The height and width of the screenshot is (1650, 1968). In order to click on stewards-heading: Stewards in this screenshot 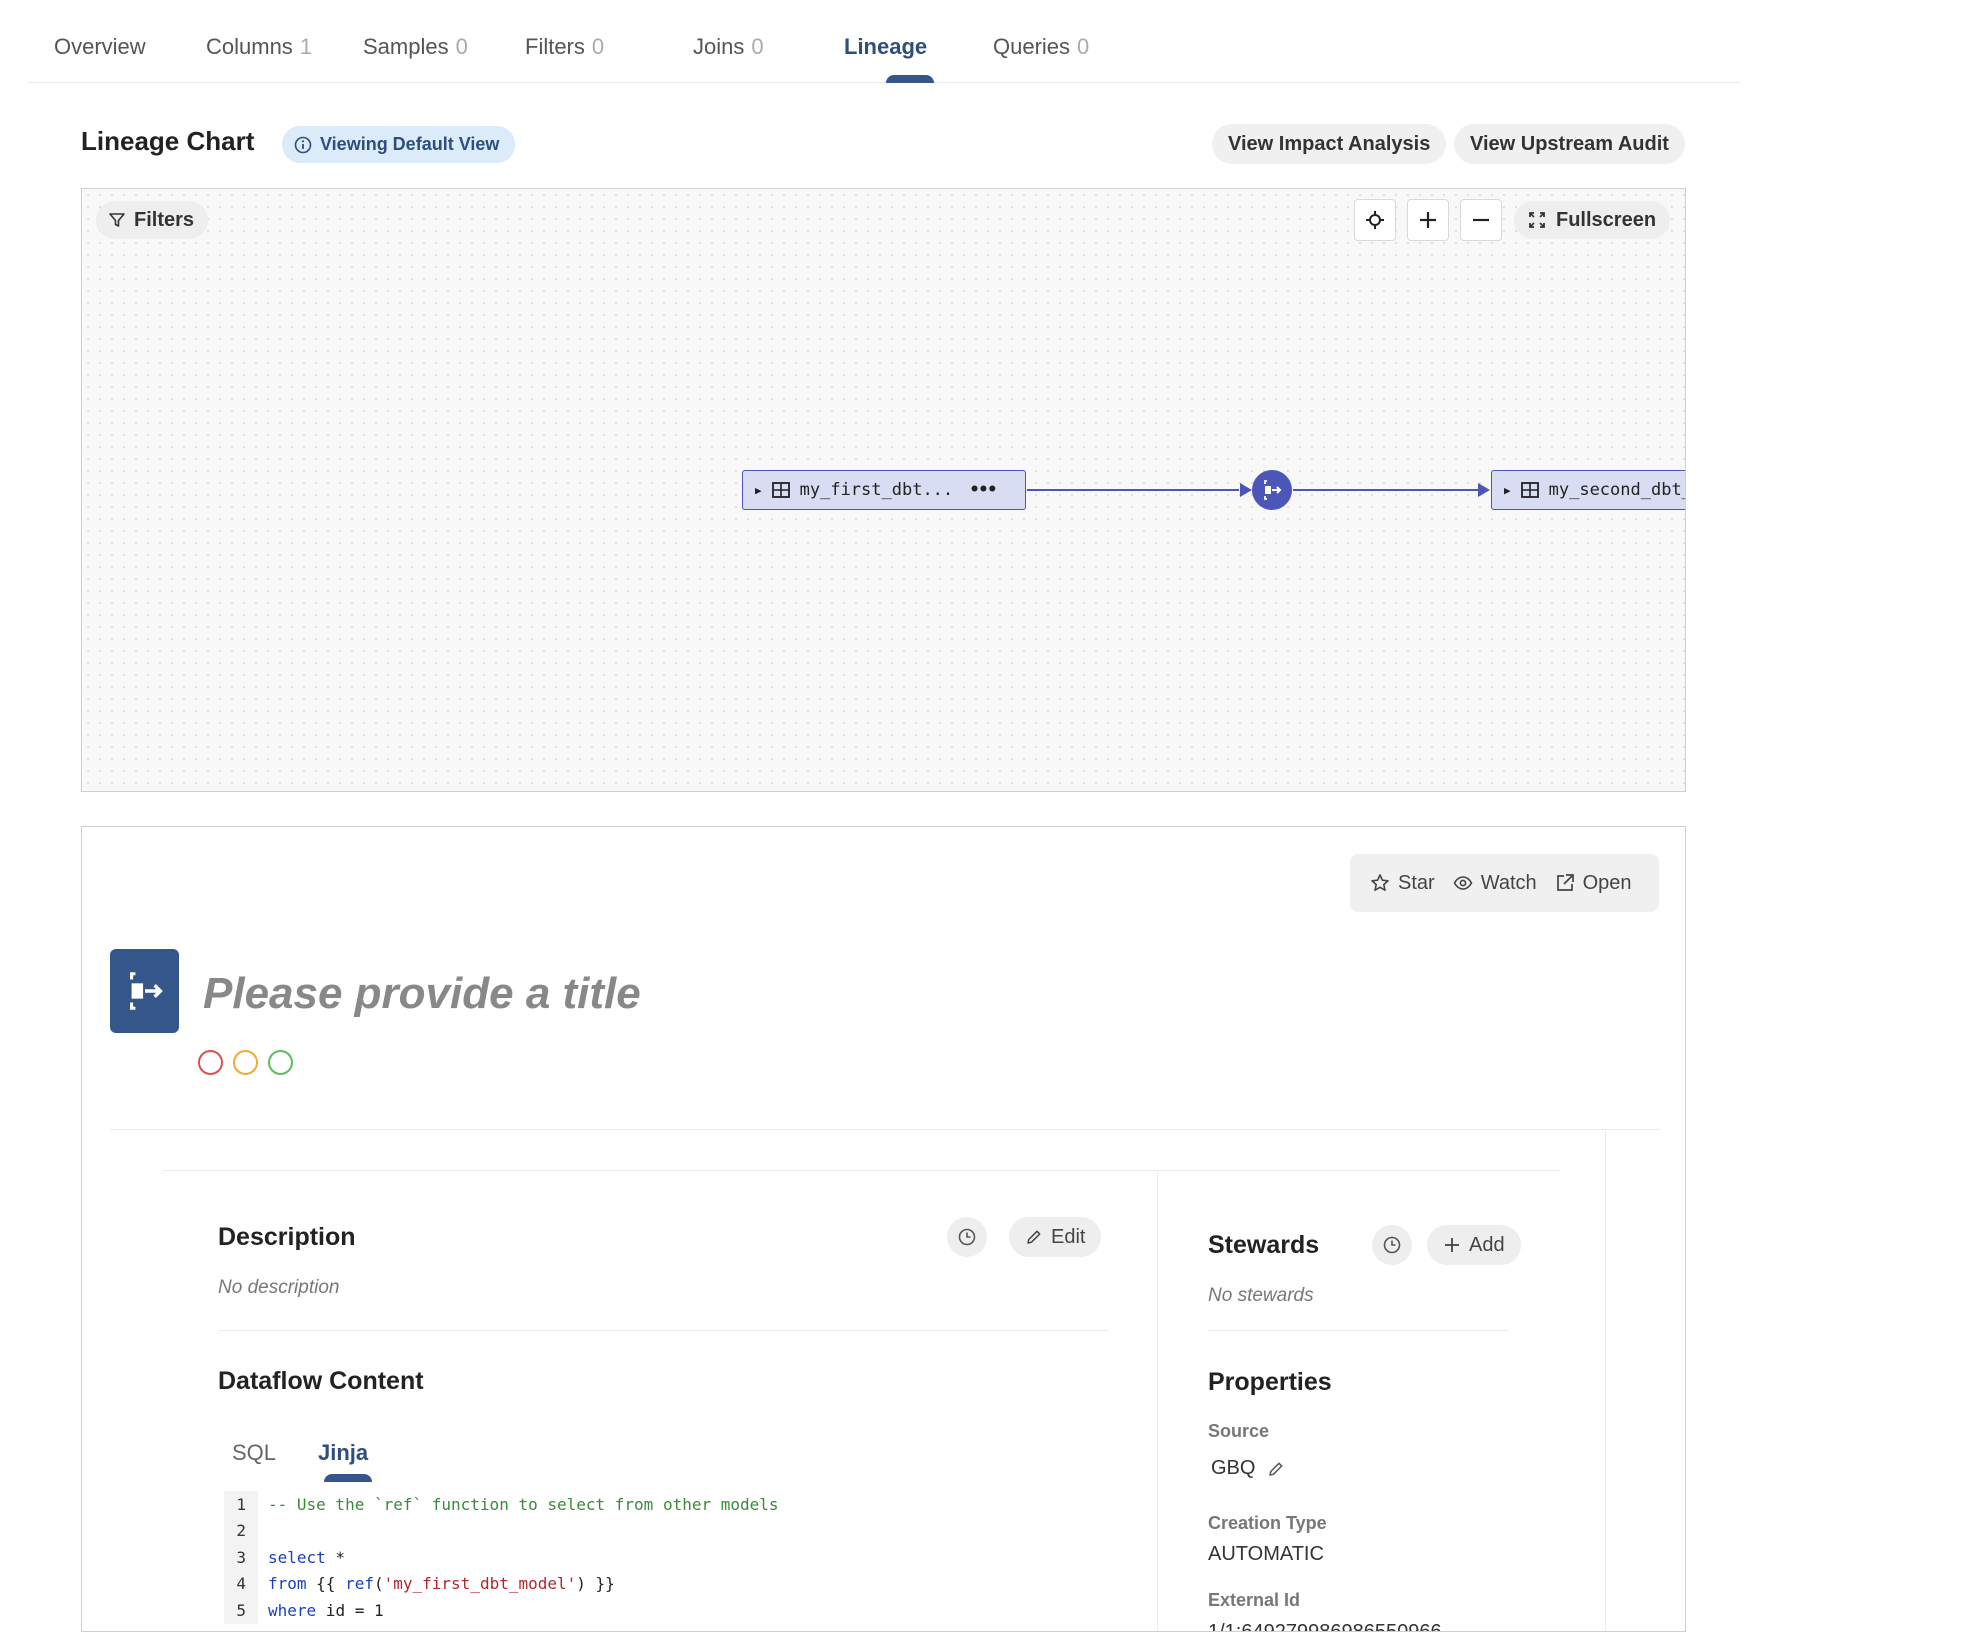, I will do `click(1264, 1245)`.